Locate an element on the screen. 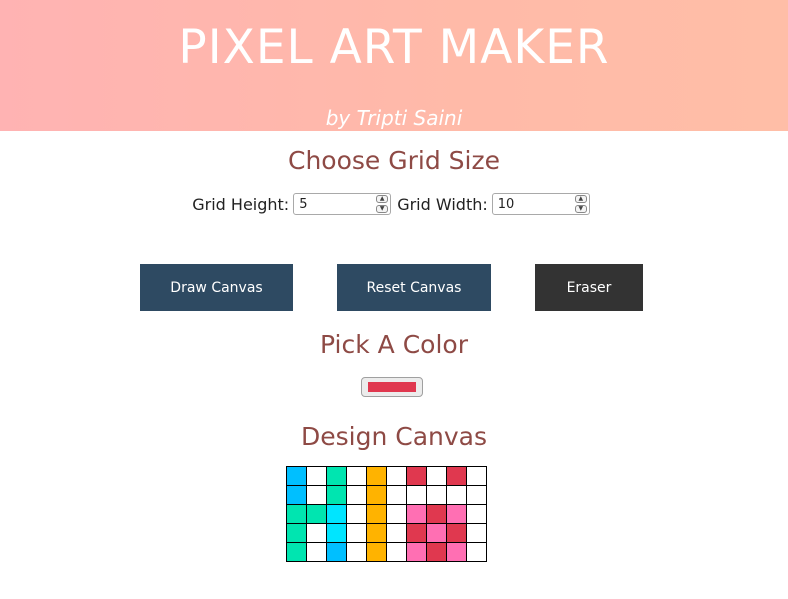  pixel-canvas is located at coordinates (386, 514).